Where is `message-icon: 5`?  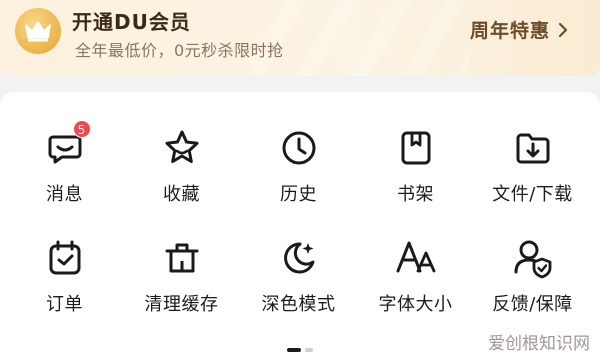
message-icon: 5 is located at coordinates (67, 145).